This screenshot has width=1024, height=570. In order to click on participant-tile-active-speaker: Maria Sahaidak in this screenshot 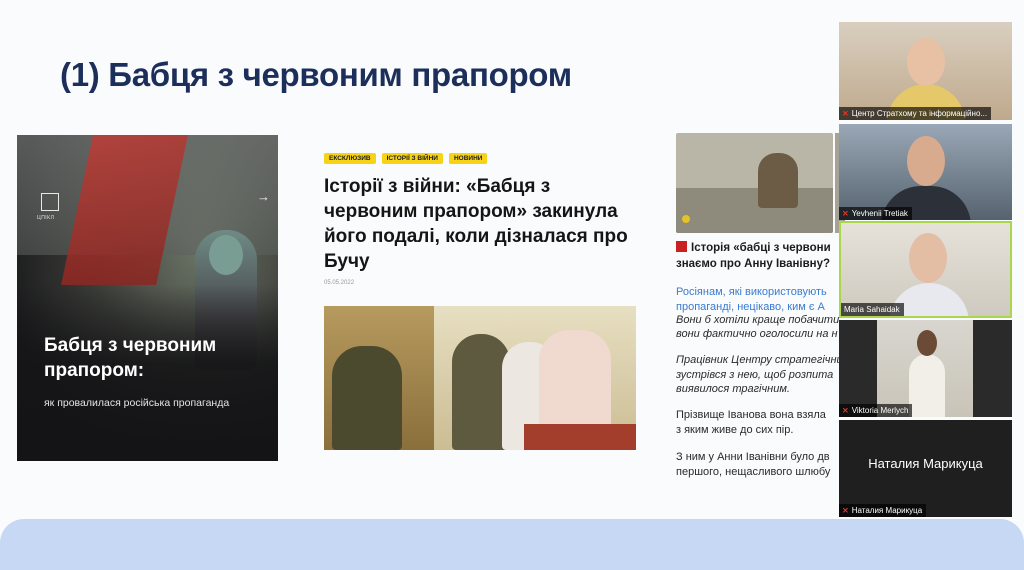, I will do `click(925, 269)`.